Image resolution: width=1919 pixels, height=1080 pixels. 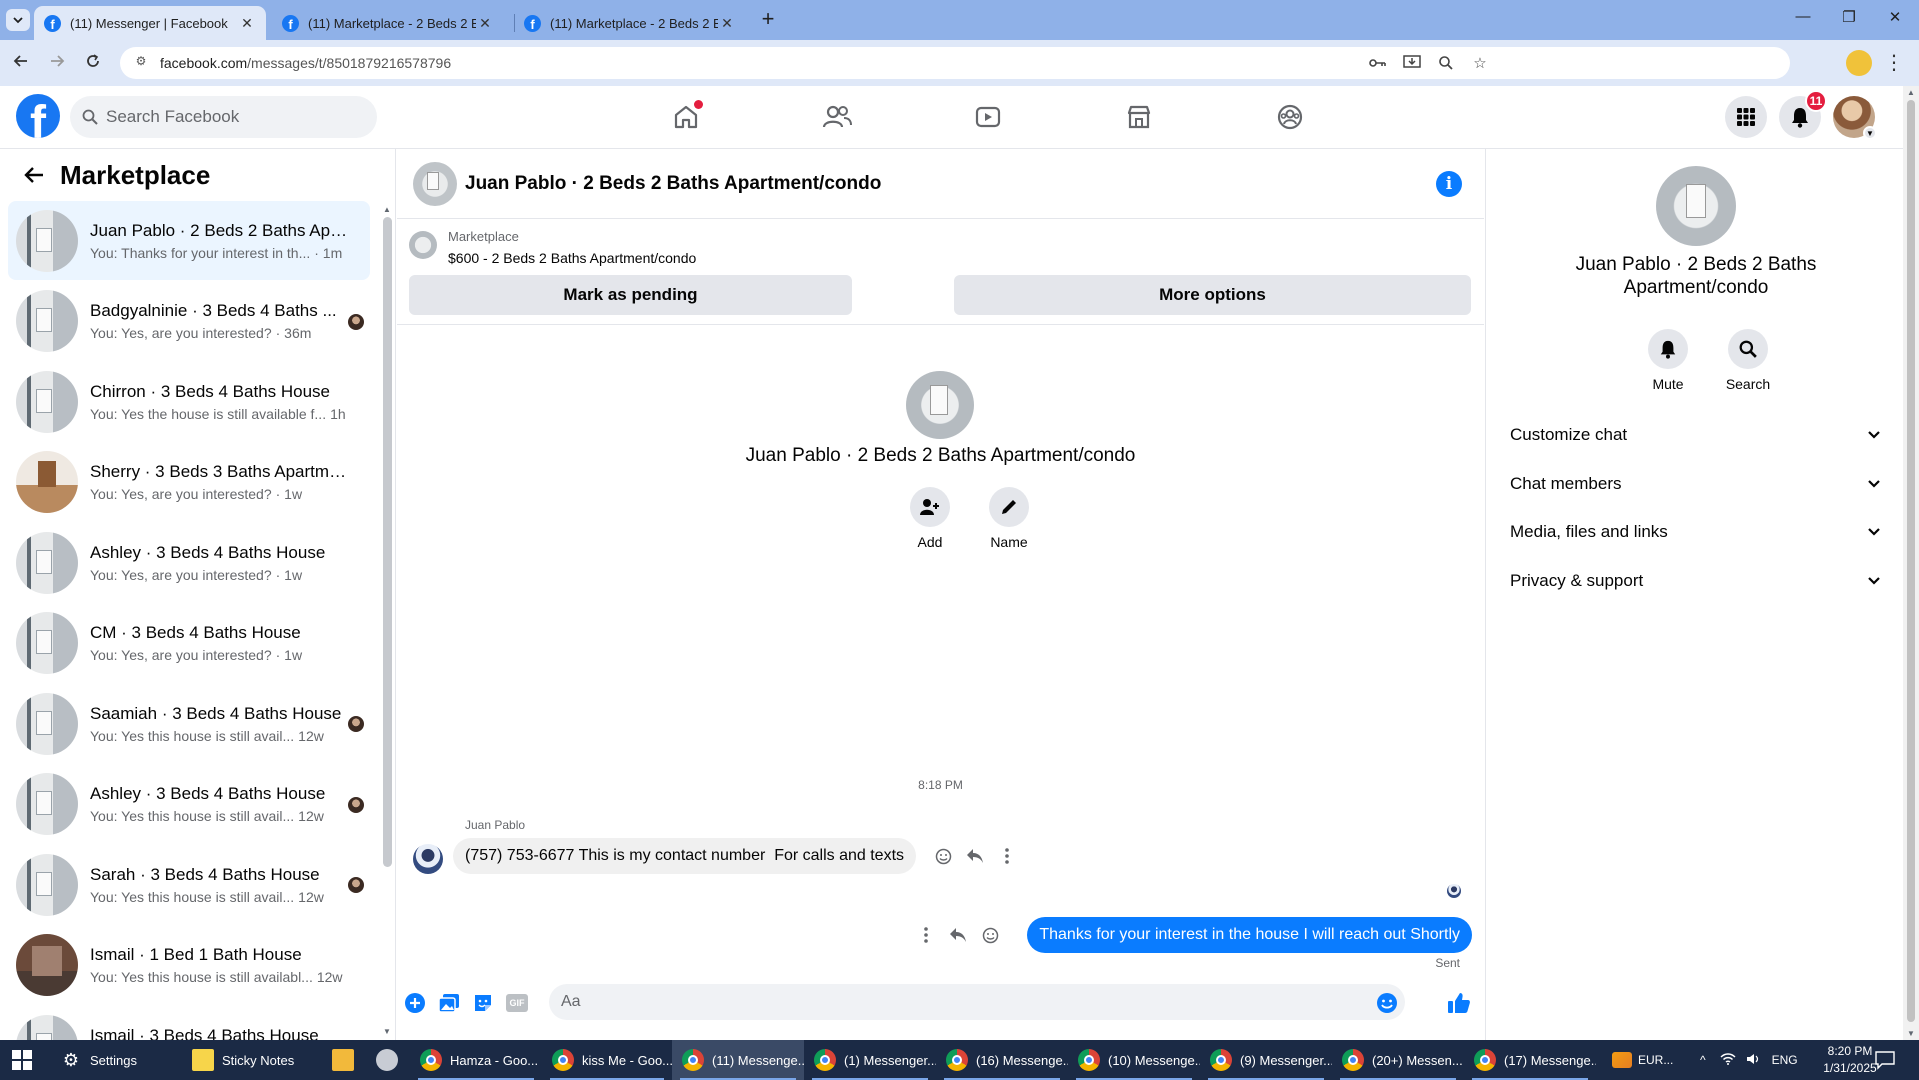 What do you see at coordinates (1696, 435) in the screenshot?
I see `customize-chat-section: Customize chat` at bounding box center [1696, 435].